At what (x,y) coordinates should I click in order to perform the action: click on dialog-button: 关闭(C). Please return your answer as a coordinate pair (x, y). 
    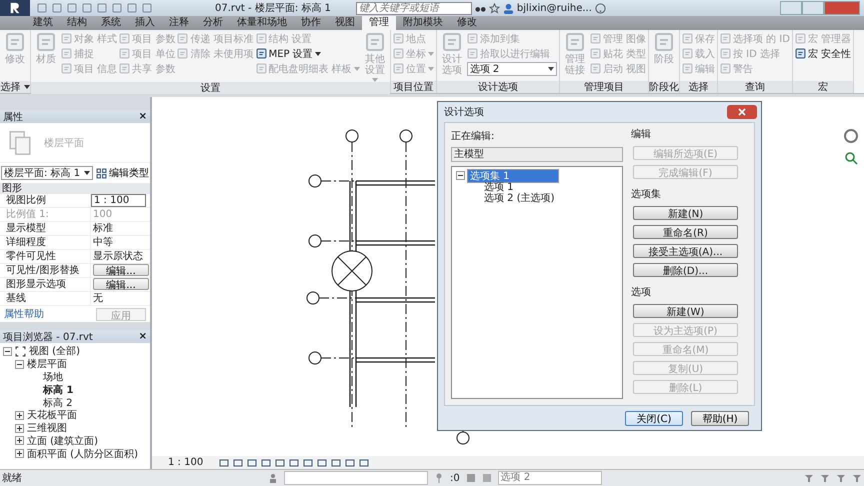
    Looking at the image, I should click on (654, 418).